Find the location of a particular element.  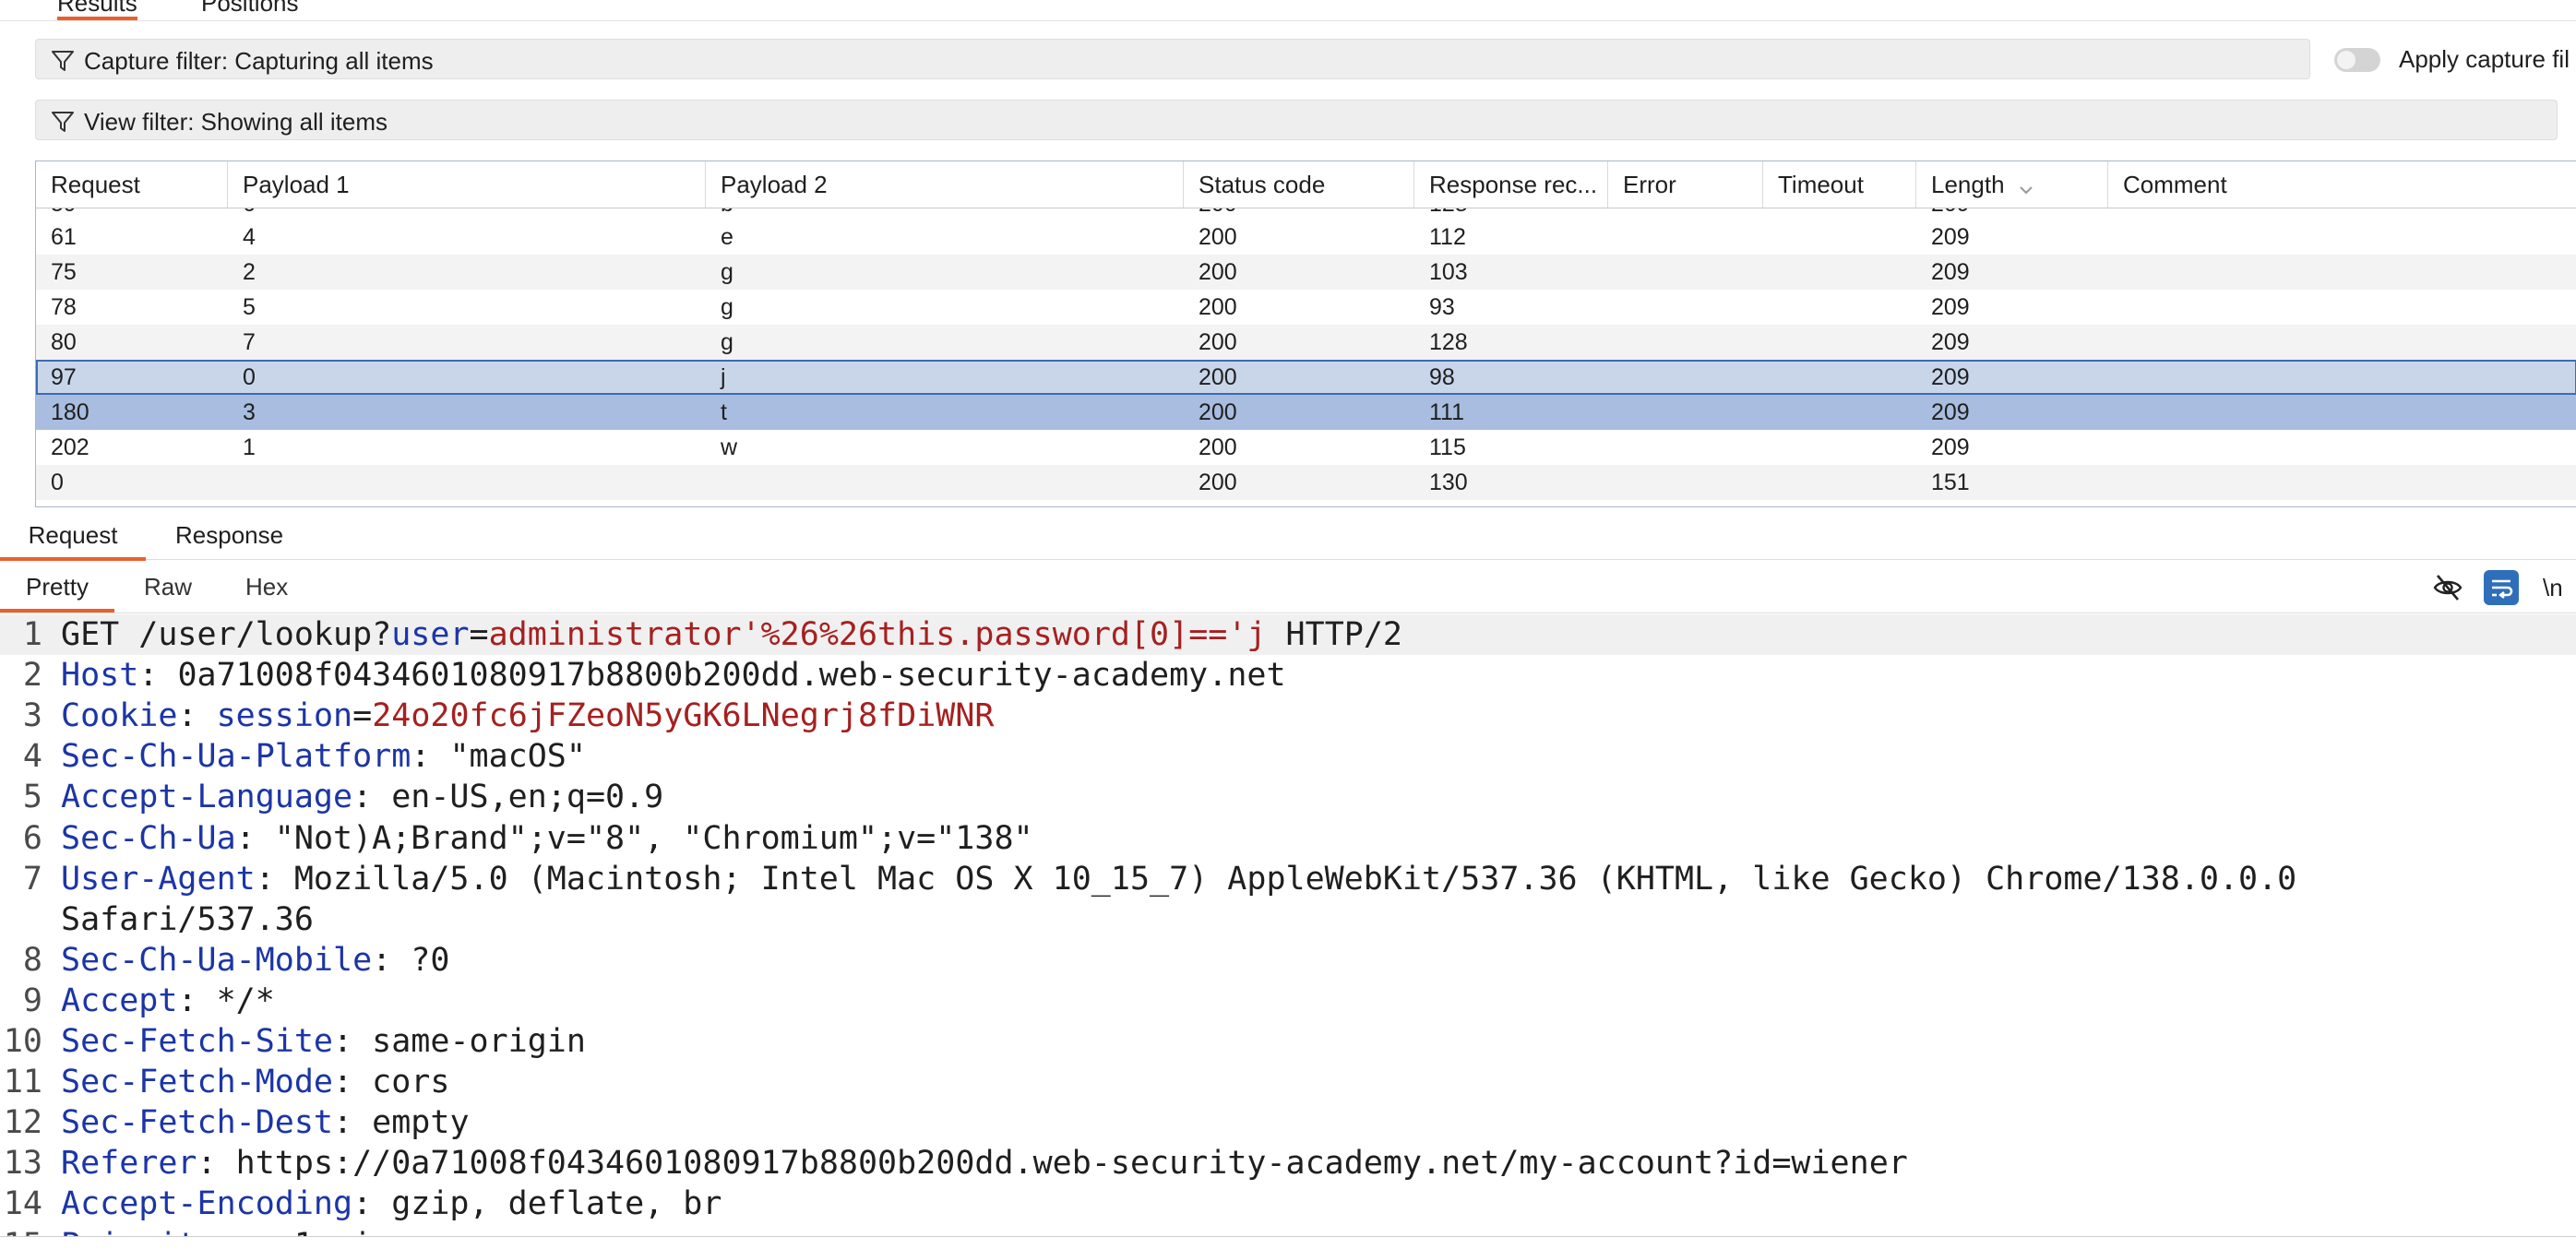

line-number: 2 is located at coordinates (32, 676).